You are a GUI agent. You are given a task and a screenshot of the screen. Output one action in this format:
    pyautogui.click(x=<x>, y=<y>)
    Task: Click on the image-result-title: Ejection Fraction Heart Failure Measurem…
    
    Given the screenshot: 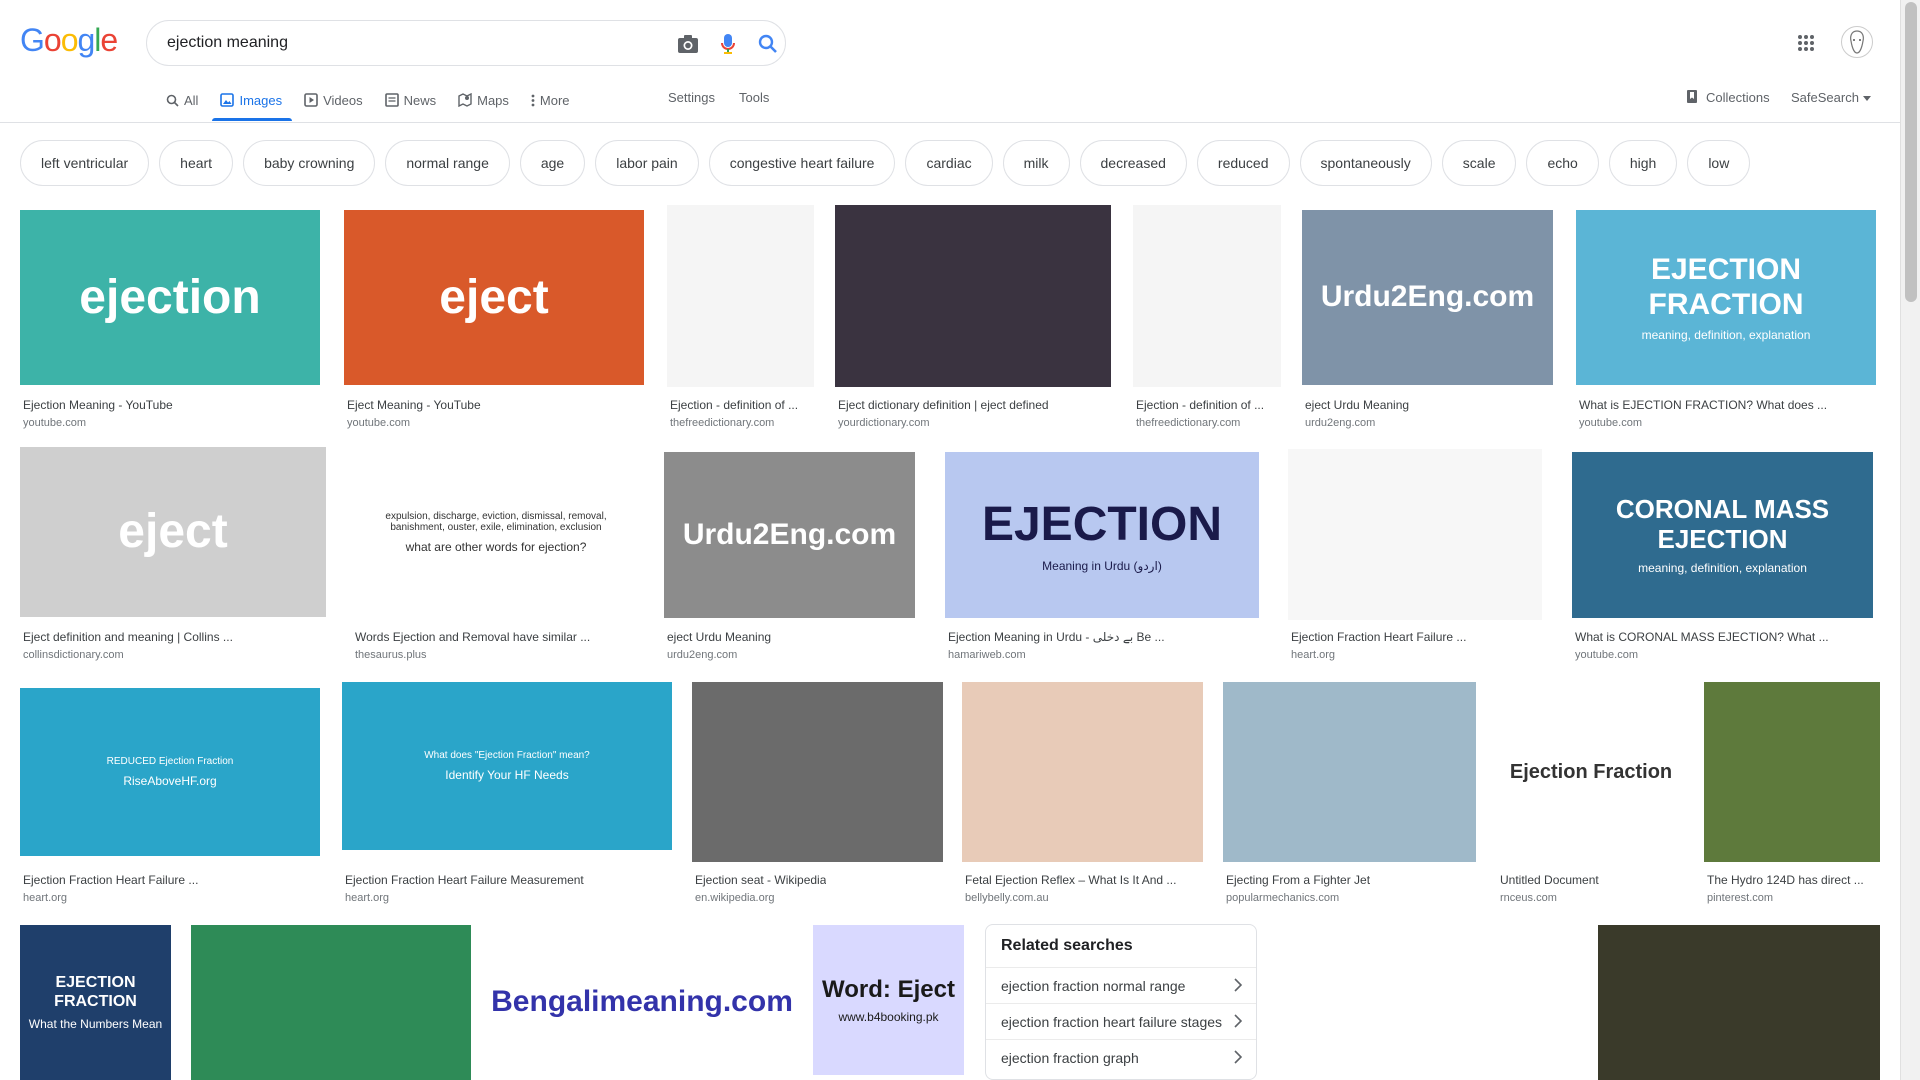 What is the action you would take?
    pyautogui.click(x=464, y=880)
    